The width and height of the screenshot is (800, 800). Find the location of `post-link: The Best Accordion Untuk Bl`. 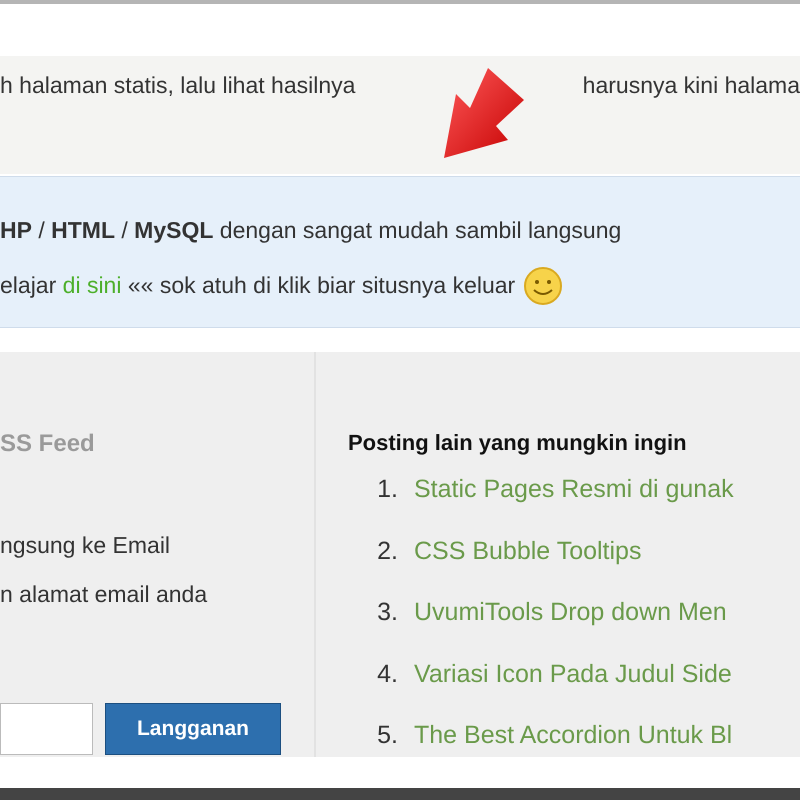

post-link: The Best Accordion Untuk Bl is located at coordinates (573, 735).